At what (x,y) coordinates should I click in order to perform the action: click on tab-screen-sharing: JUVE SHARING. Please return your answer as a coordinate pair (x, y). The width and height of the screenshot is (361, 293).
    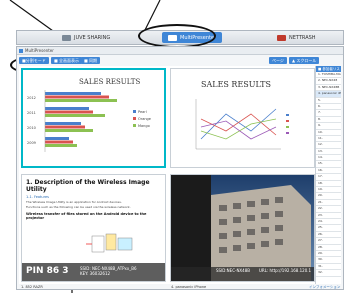
    Looking at the image, I should click on (86, 37).